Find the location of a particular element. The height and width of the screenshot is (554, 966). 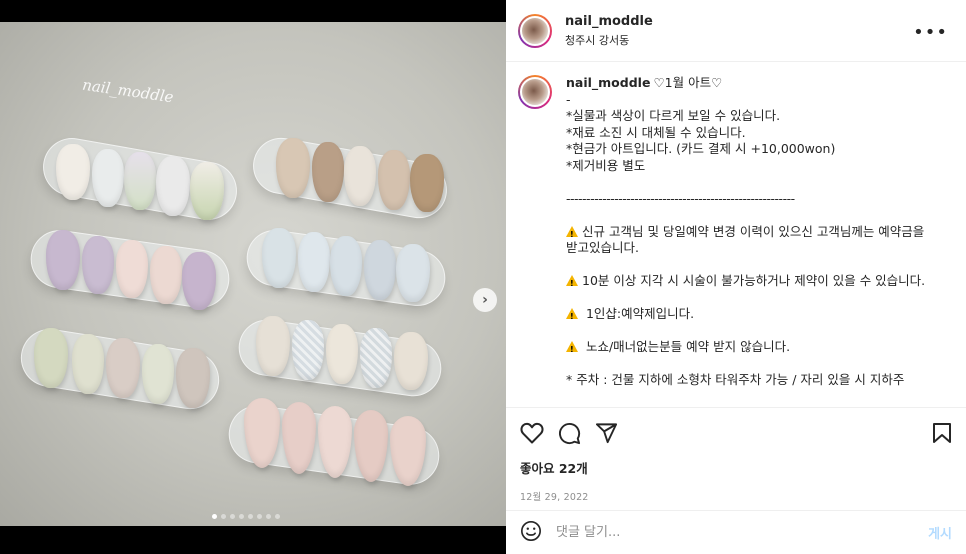

comment-bar: 게시 is located at coordinates (736, 532).